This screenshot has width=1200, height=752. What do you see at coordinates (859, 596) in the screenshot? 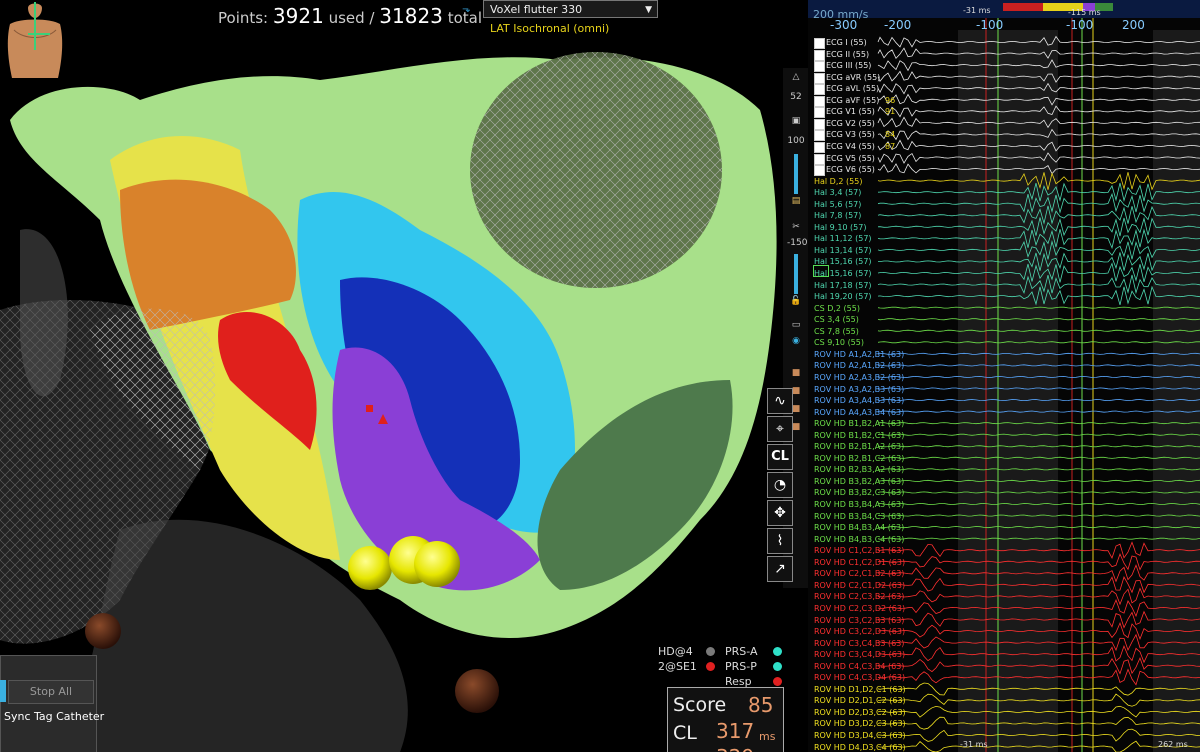
I see `channel-label: ROV HD C2,C3,B2 (63)` at bounding box center [859, 596].